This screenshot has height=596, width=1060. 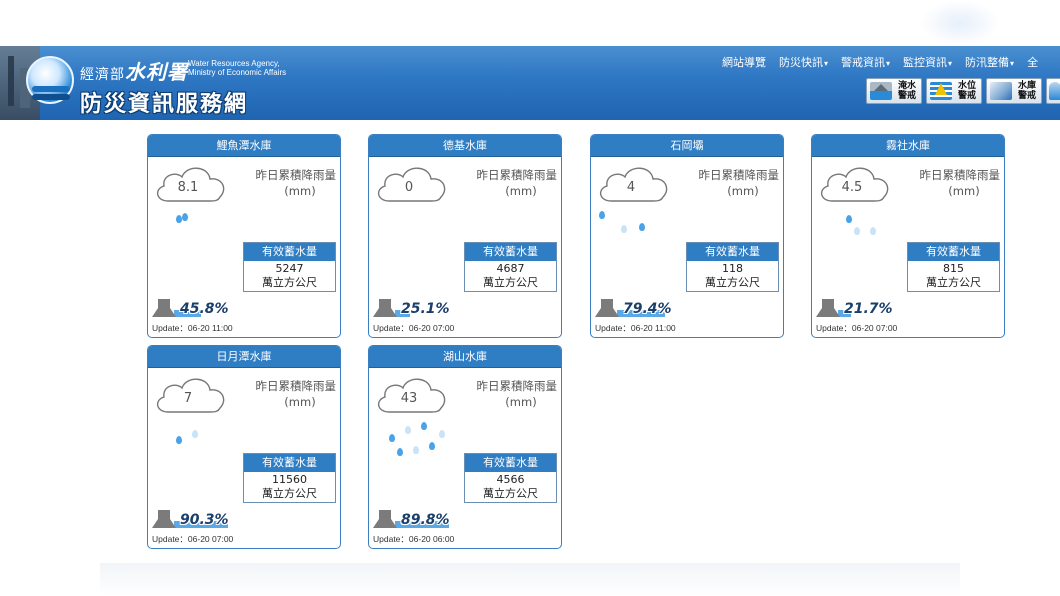 I want to click on storage-value: 815, so click(x=953, y=268).